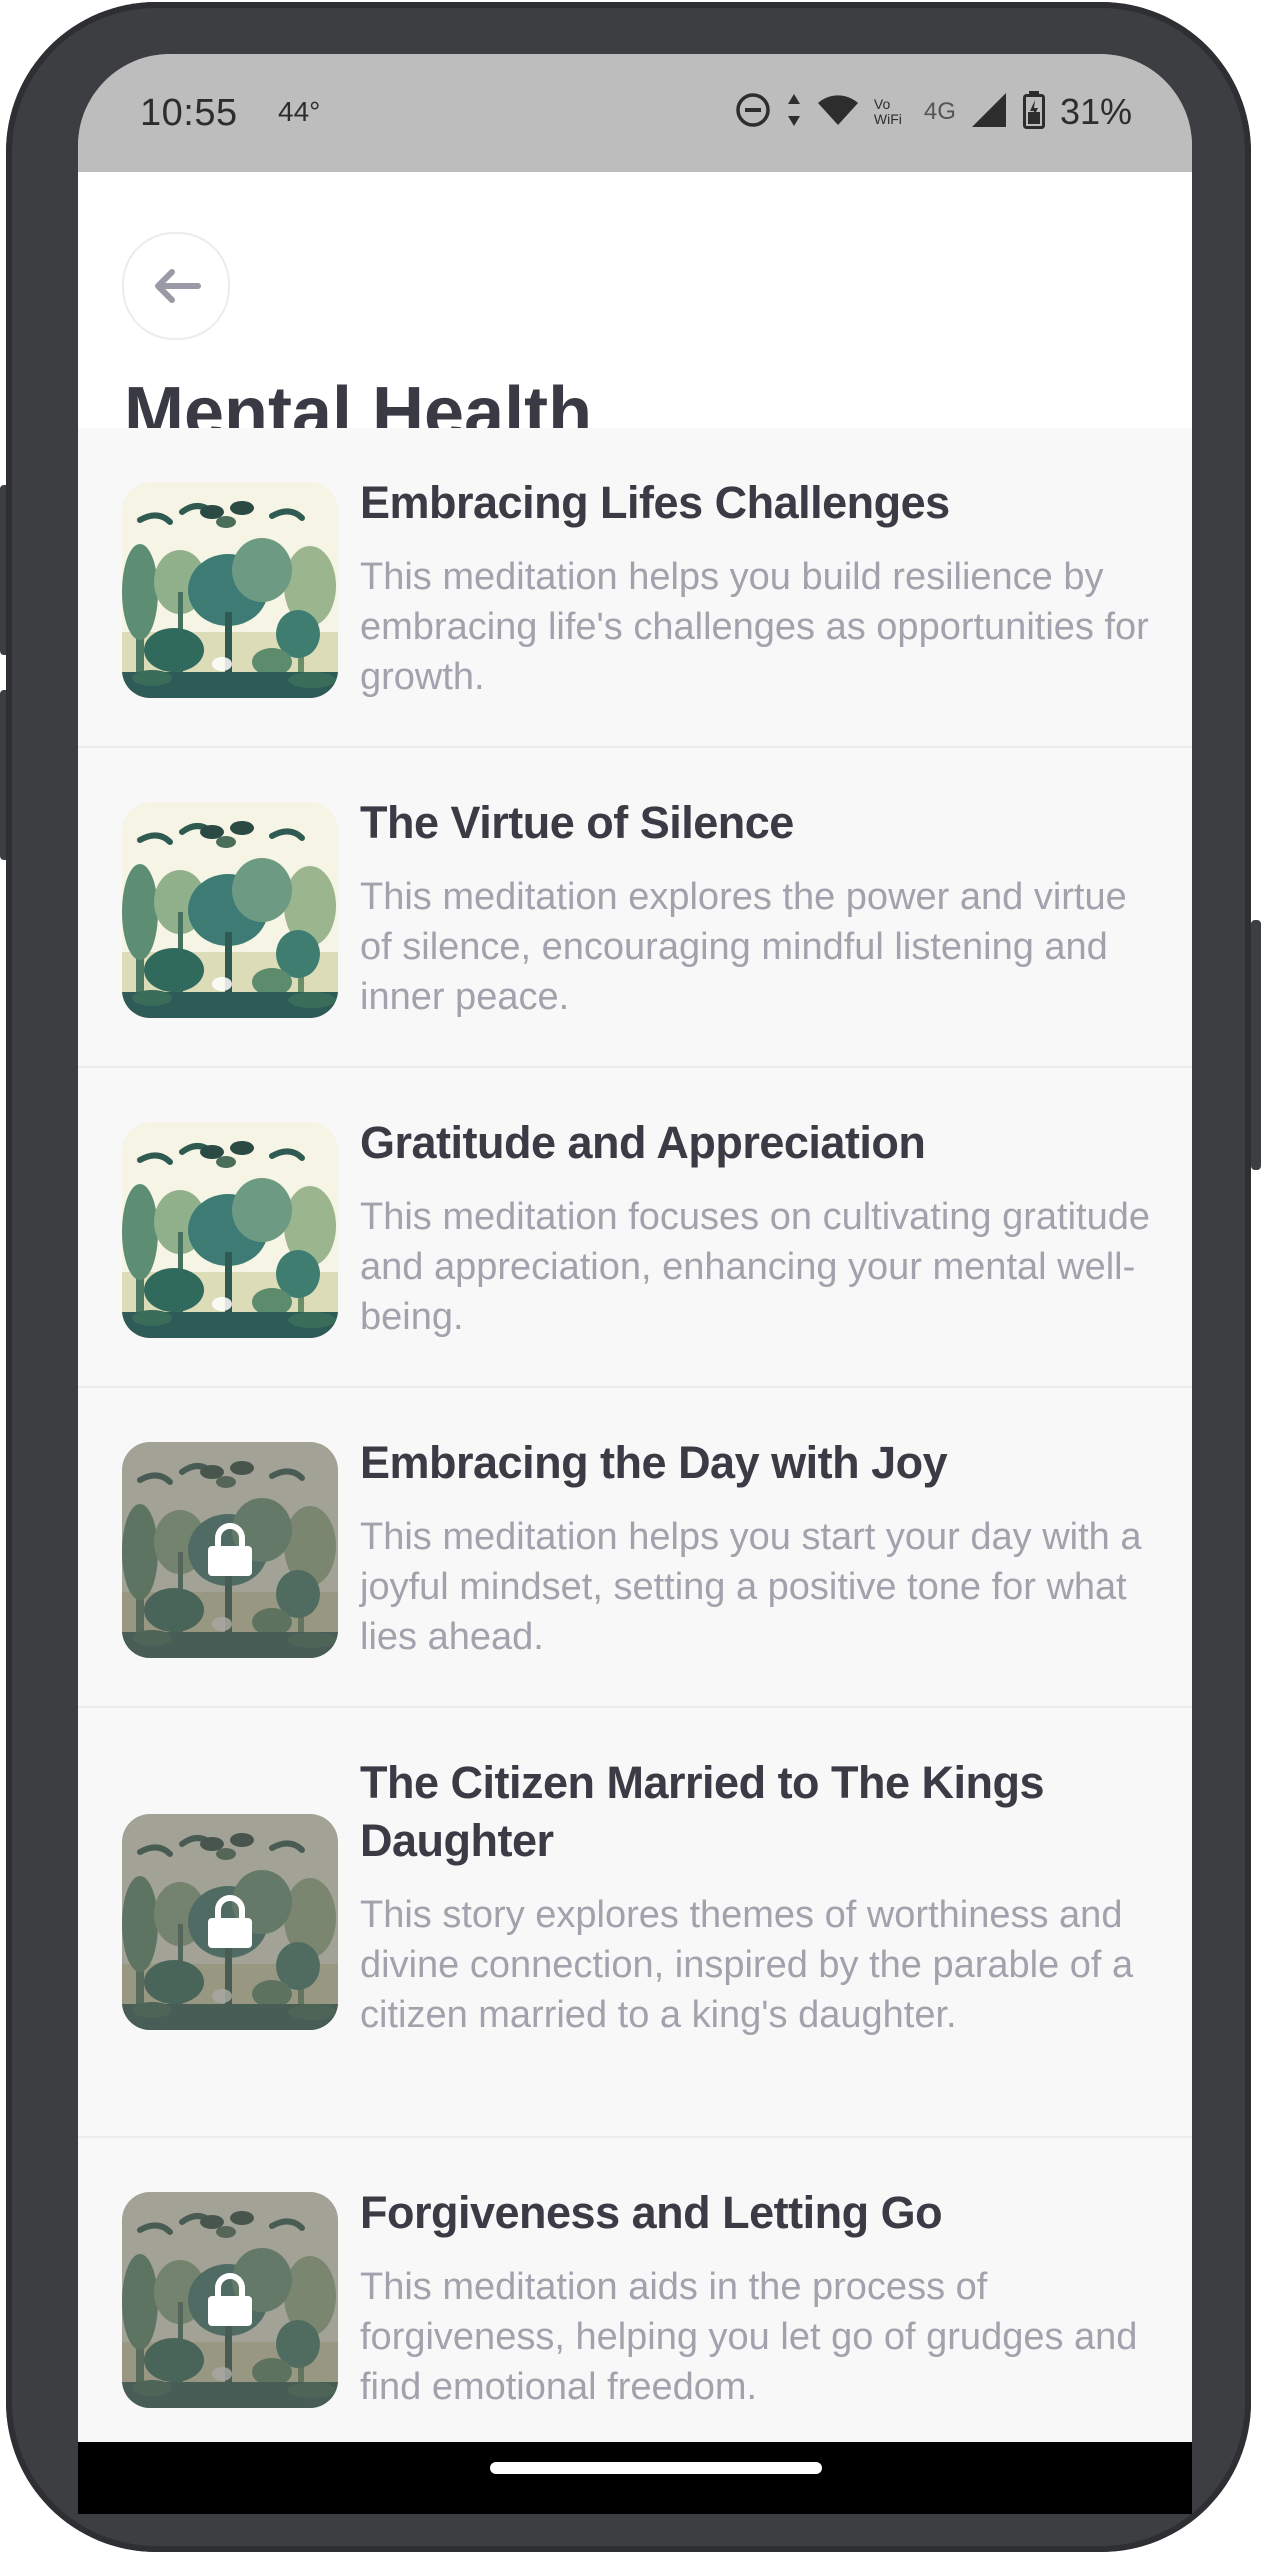 The image size is (1261, 2560). Describe the element at coordinates (635, 2478) in the screenshot. I see `navigation-bar` at that location.